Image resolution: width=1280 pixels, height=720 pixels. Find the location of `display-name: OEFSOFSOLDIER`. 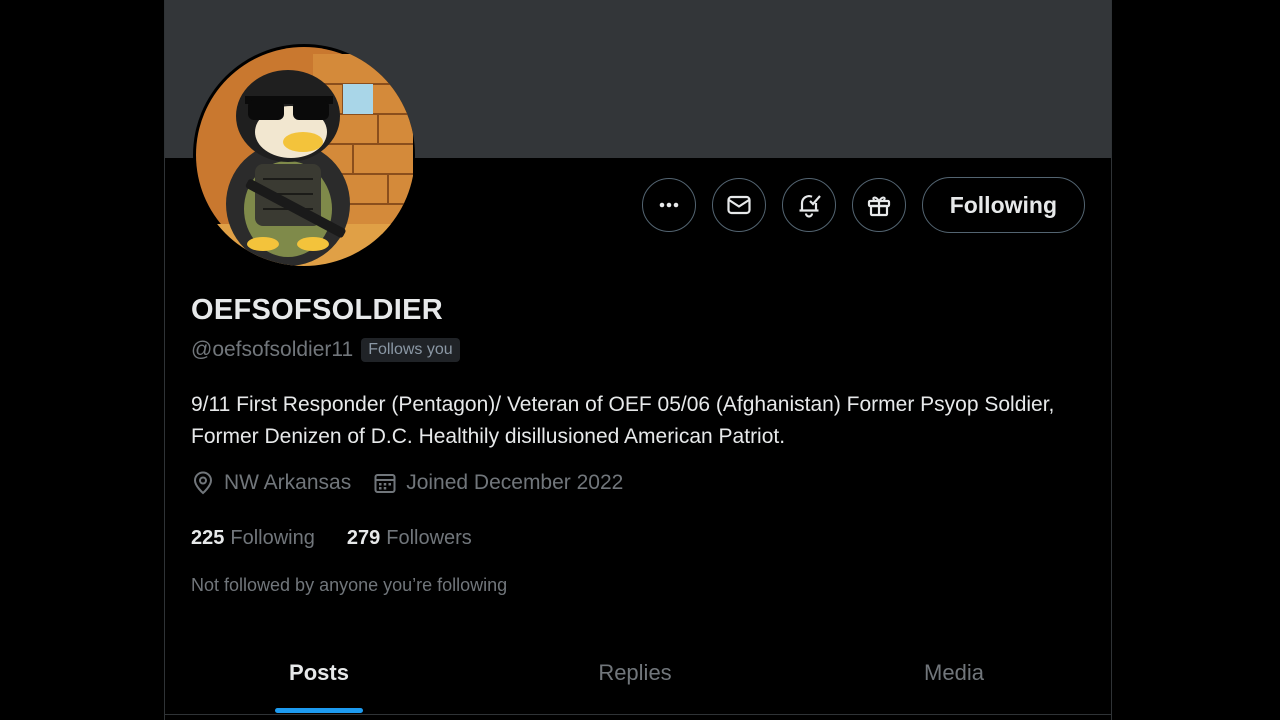

display-name: OEFSOFSOLDIER is located at coordinates (317, 310).